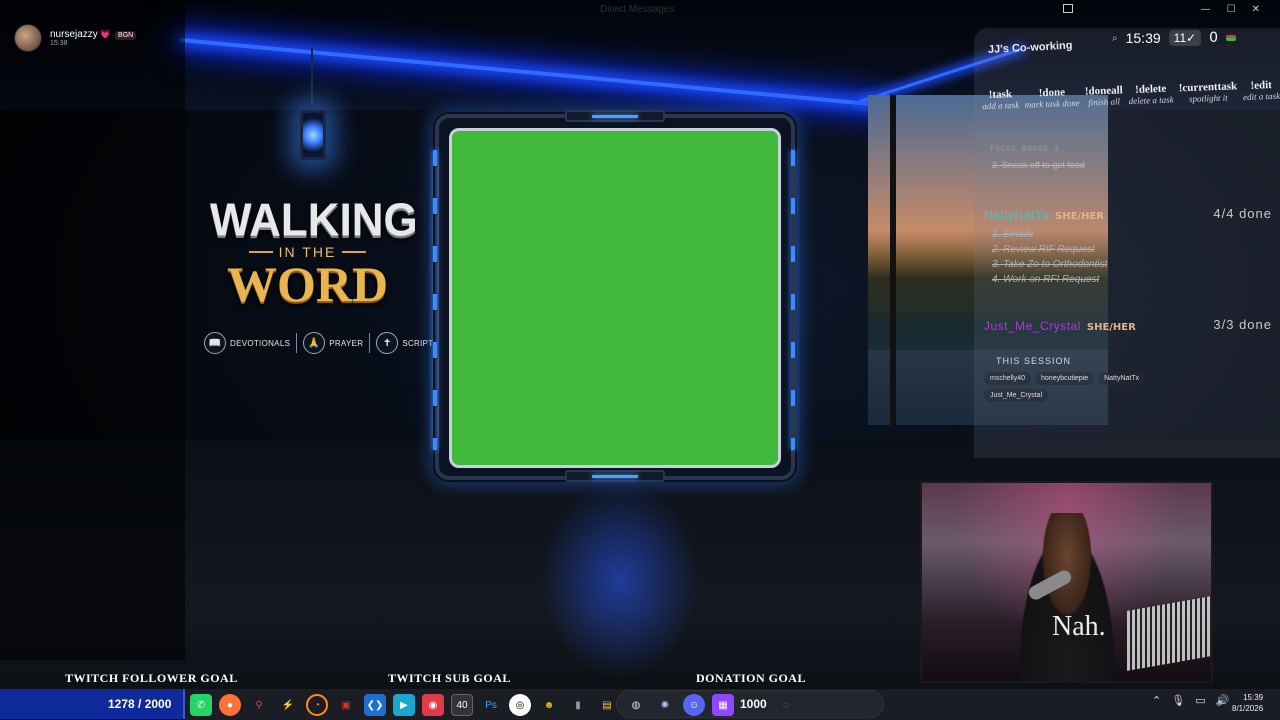 Image resolution: width=1280 pixels, height=720 pixels. I want to click on red-app-icon: ▣, so click(346, 705).